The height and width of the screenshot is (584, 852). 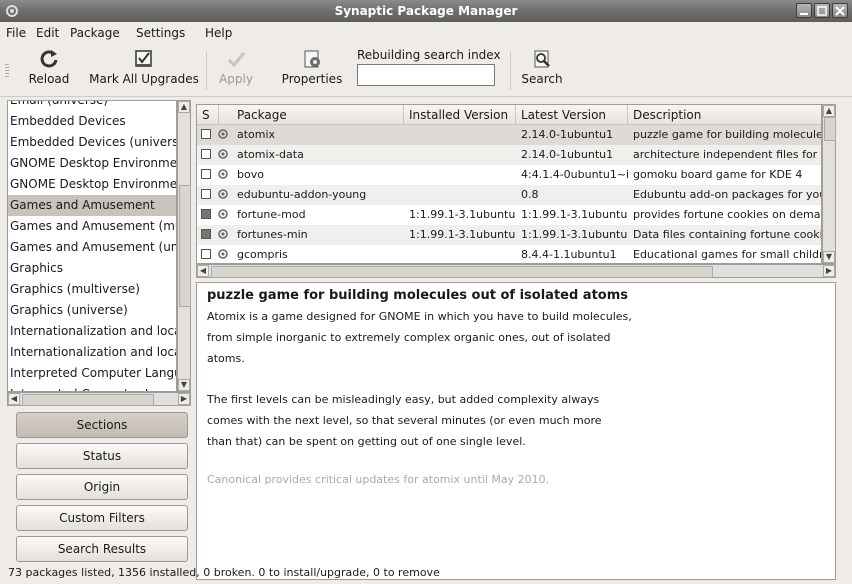 I want to click on section-item: Embedded Devices, so click(x=92, y=121).